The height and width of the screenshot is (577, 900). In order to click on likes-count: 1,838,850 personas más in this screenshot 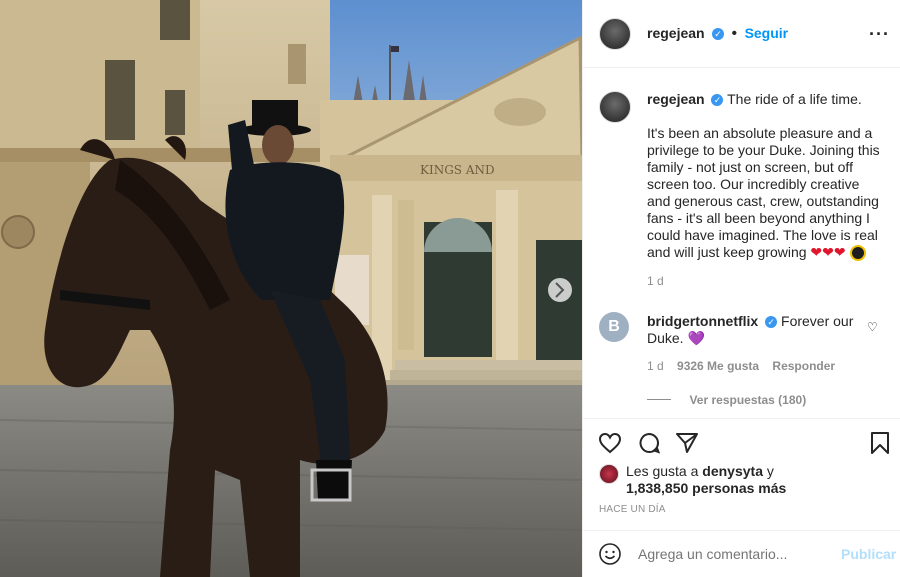, I will do `click(706, 488)`.